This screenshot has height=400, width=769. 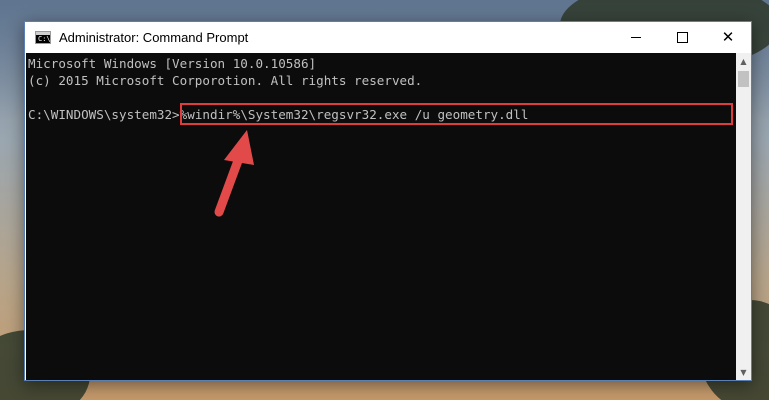 I want to click on scroll-up-button: ▲, so click(x=743, y=61).